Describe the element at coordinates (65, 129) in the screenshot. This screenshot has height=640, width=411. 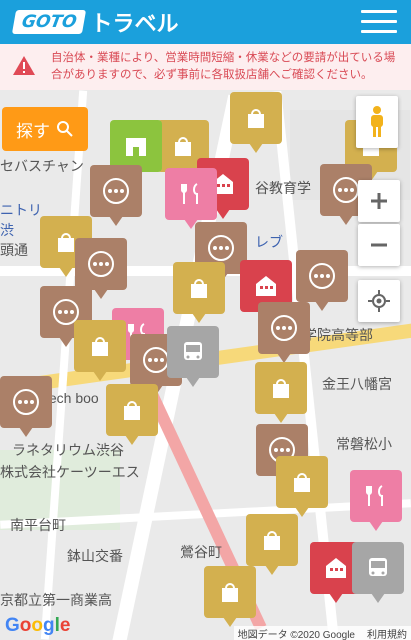
I see `search-icon` at that location.